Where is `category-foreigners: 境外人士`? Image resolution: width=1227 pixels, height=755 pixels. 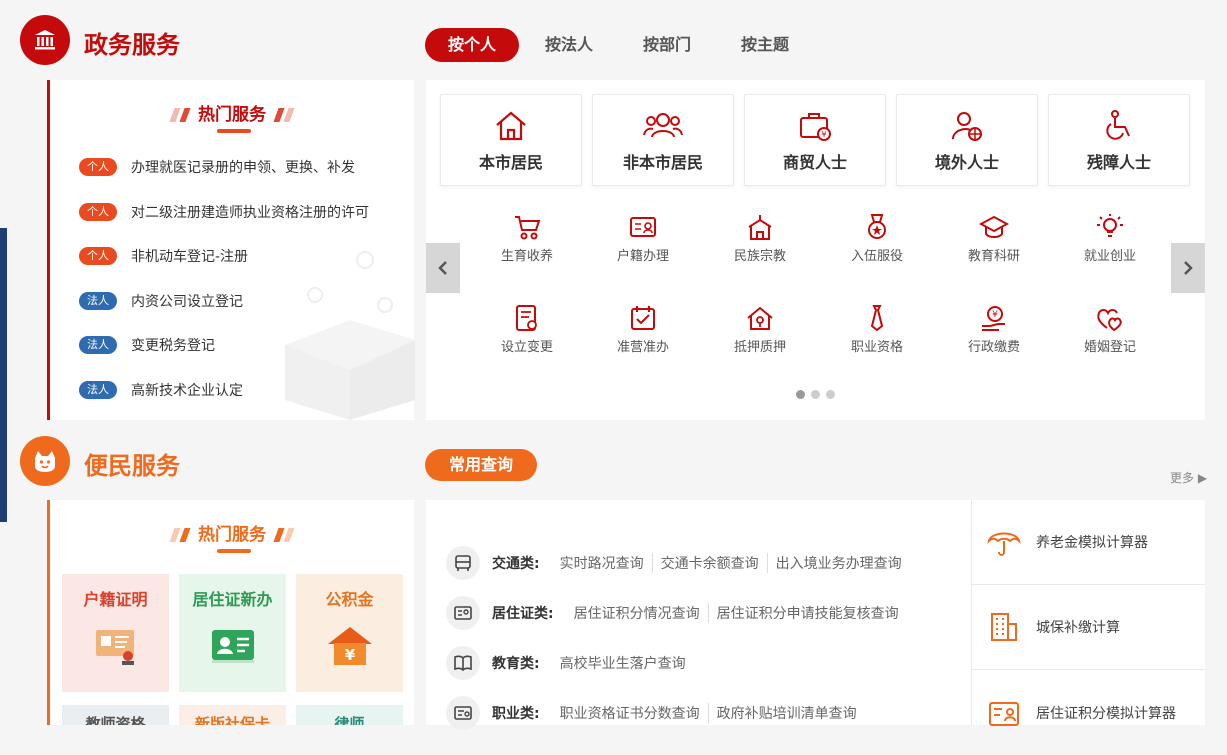 category-foreigners: 境外人士 is located at coordinates (967, 140).